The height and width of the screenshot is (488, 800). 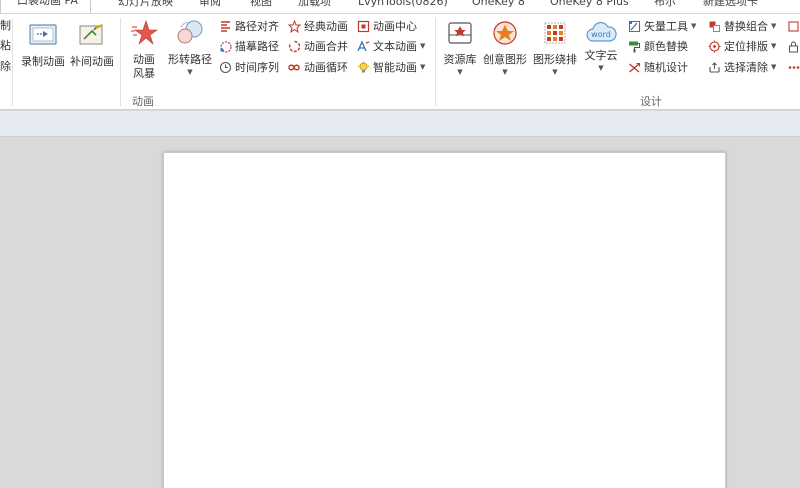 I want to click on tab-slideshow: 幻灯片放映, so click(x=145, y=6).